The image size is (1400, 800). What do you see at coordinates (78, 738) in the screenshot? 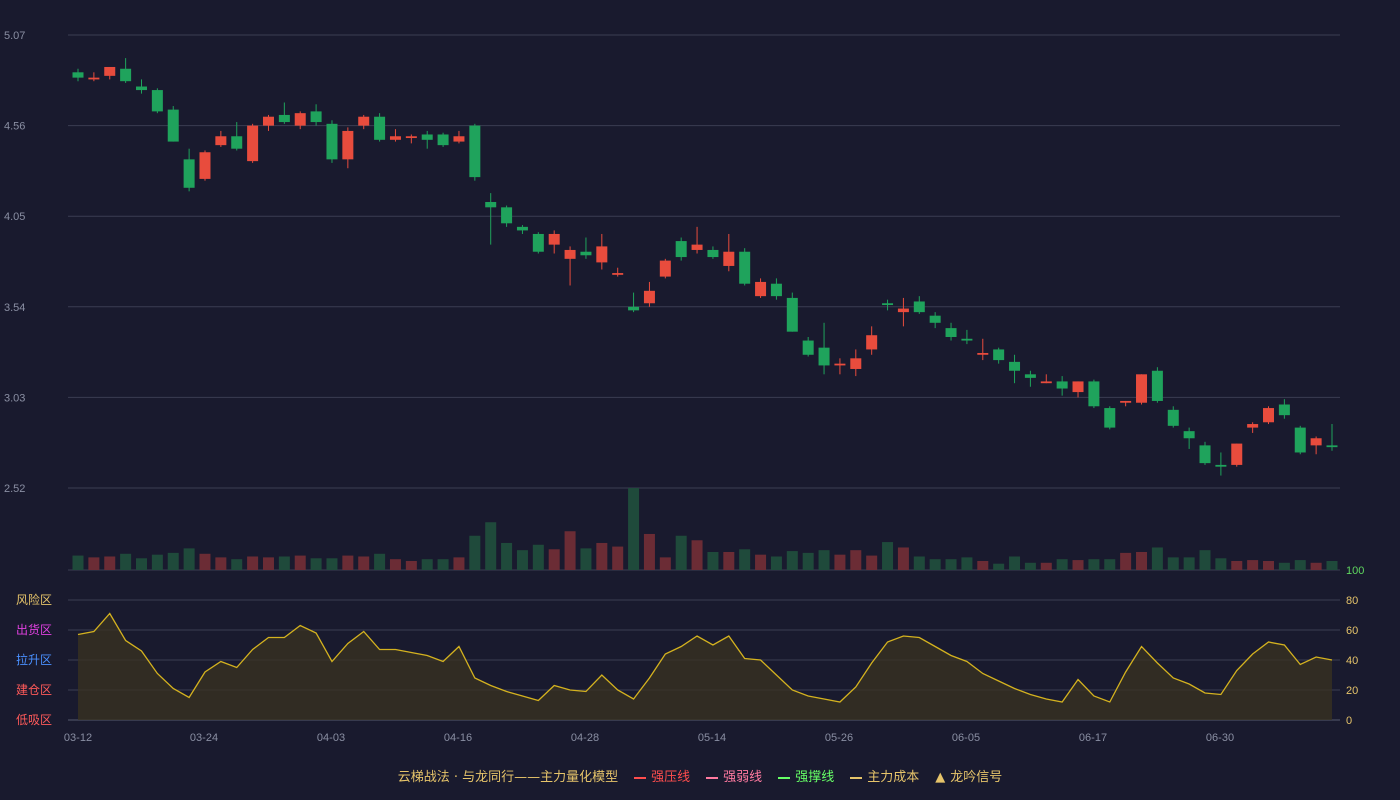
I see `x-tick-label: 03-12` at bounding box center [78, 738].